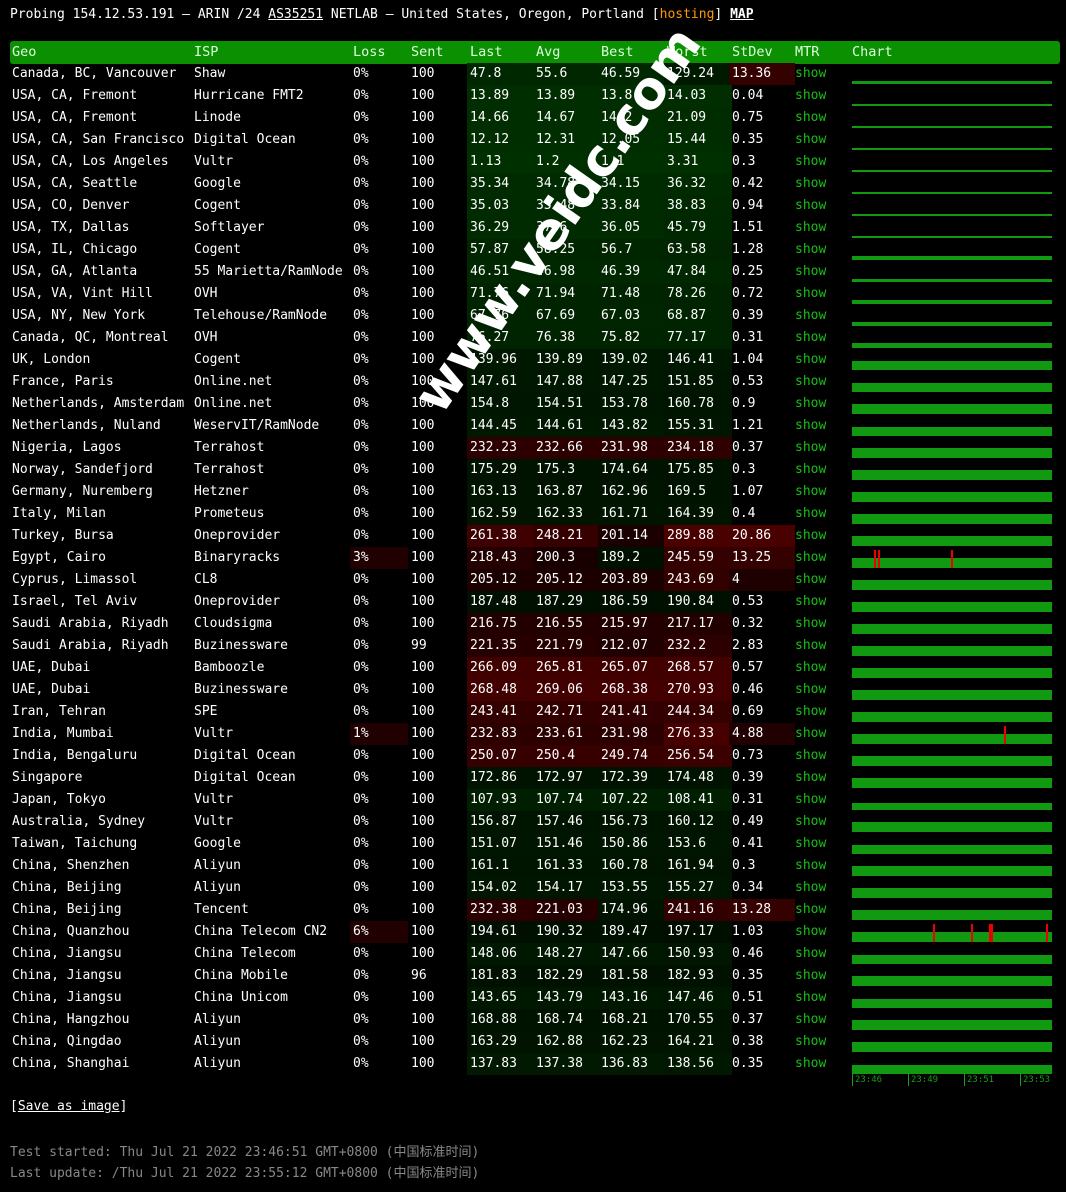  What do you see at coordinates (567, 272) in the screenshot?
I see `avg-cell: 46.98` at bounding box center [567, 272].